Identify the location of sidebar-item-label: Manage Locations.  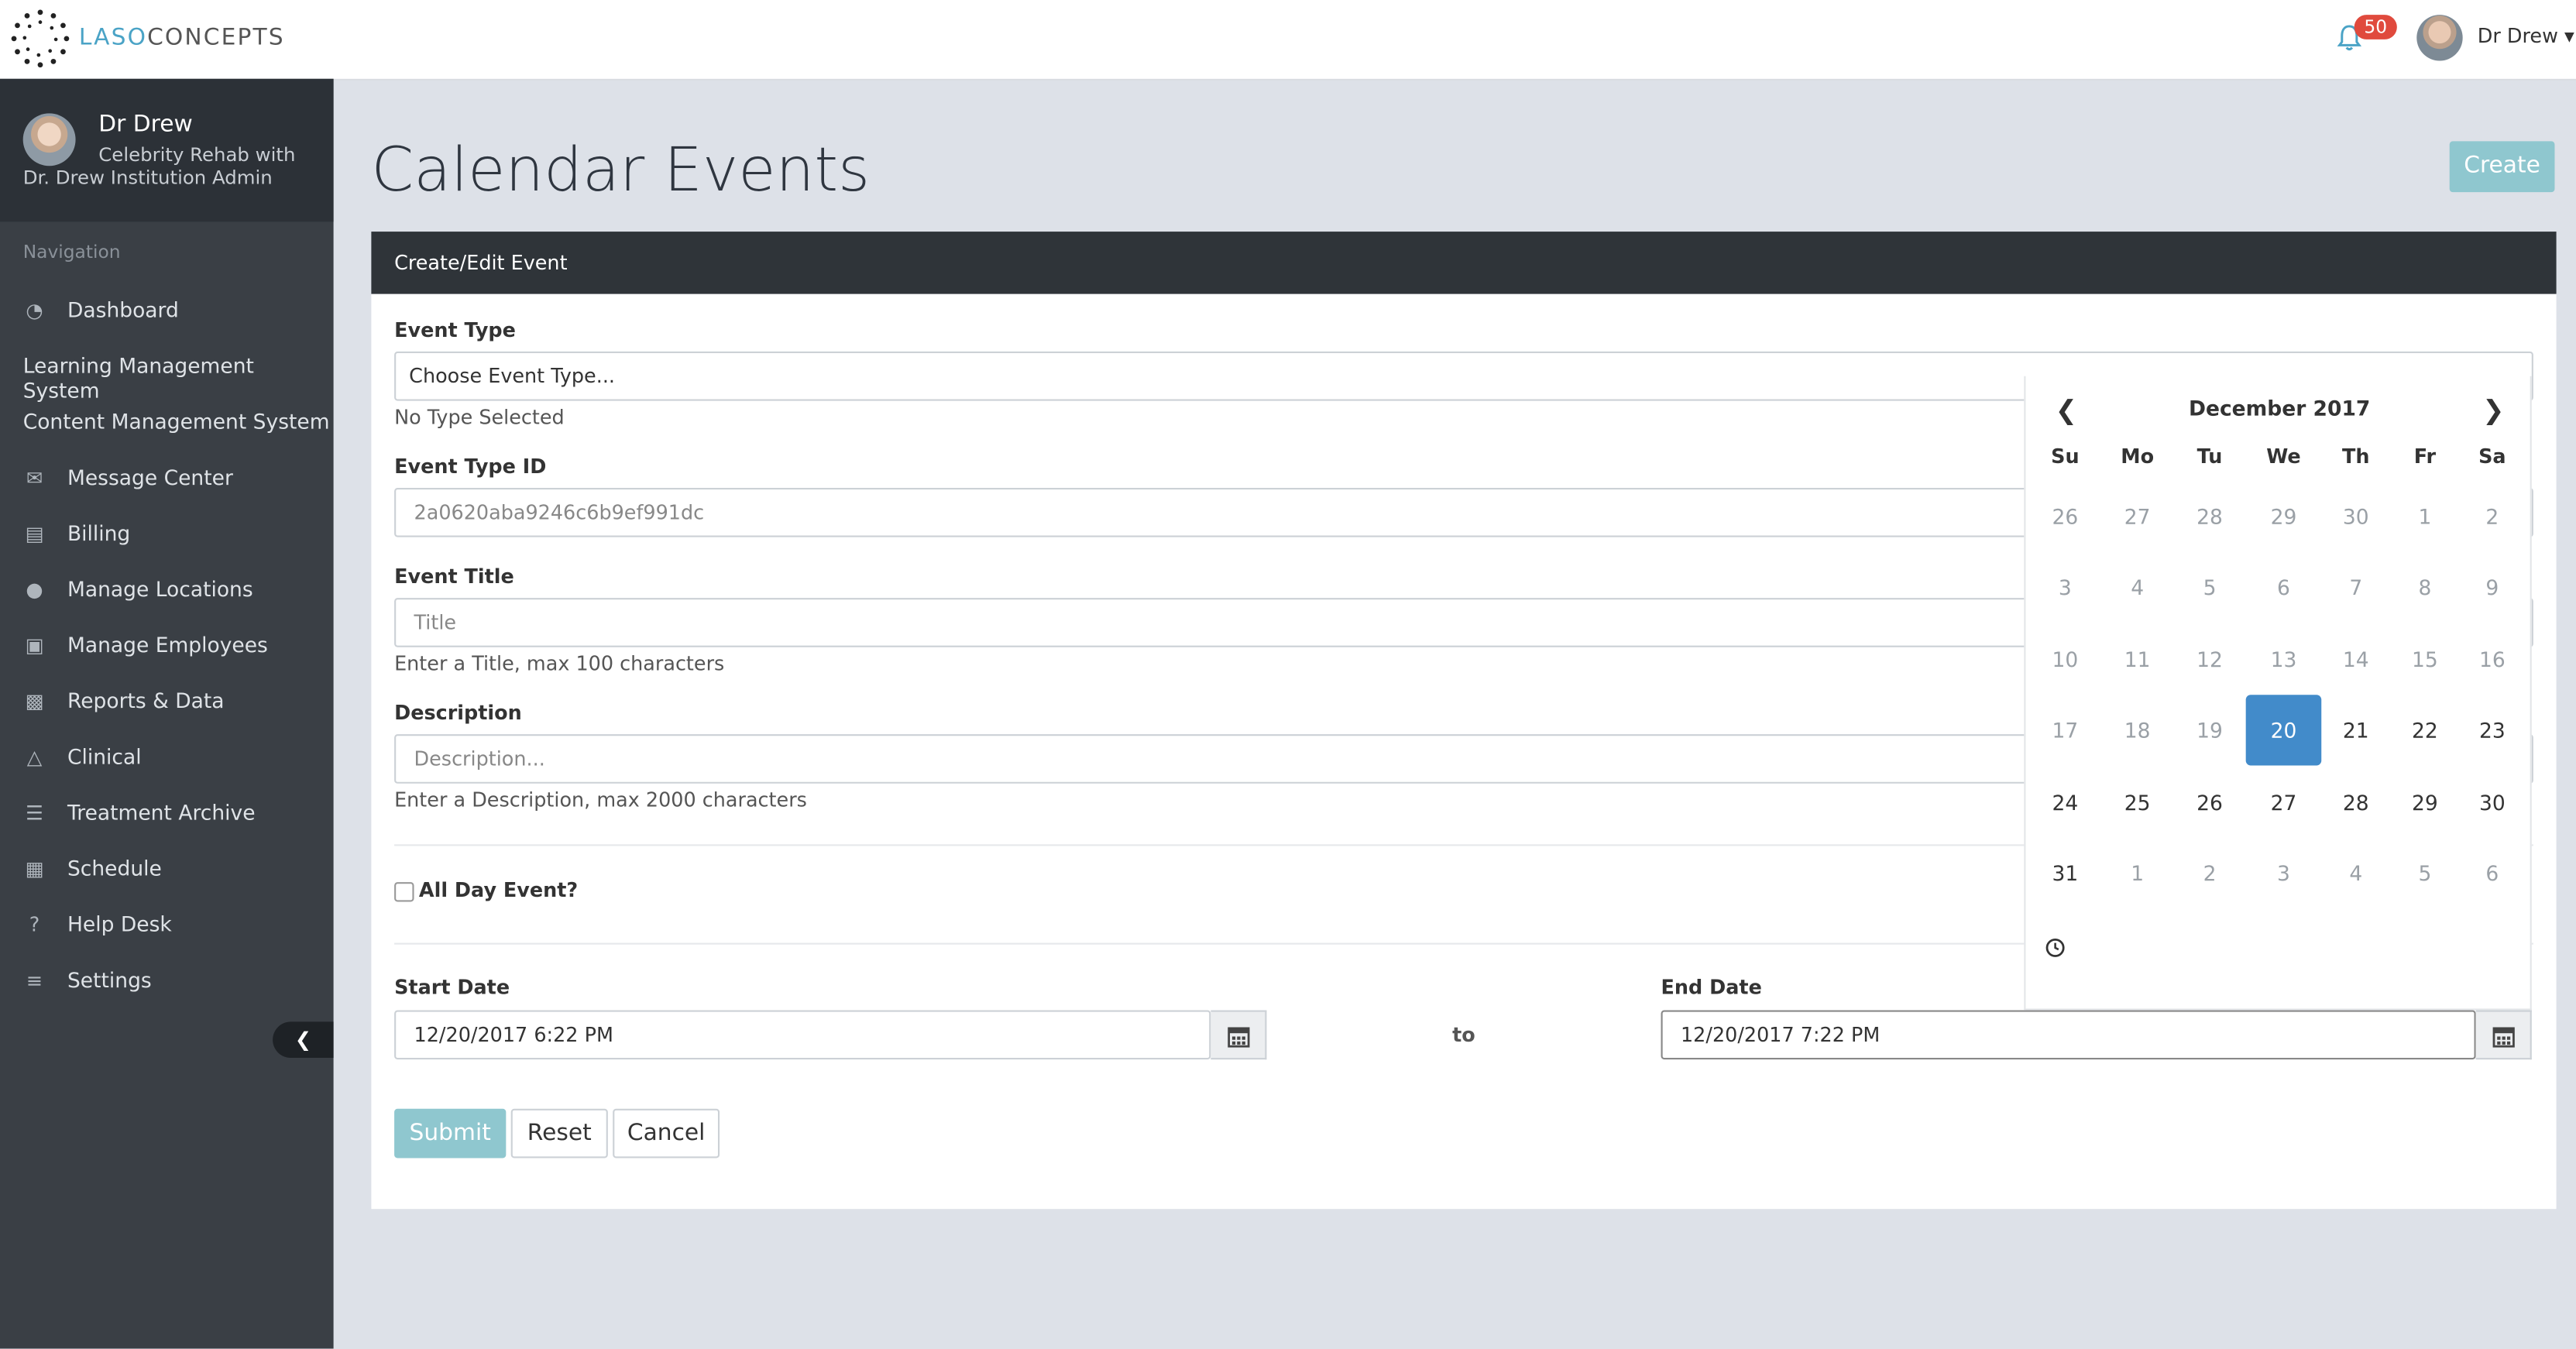
(160, 589).